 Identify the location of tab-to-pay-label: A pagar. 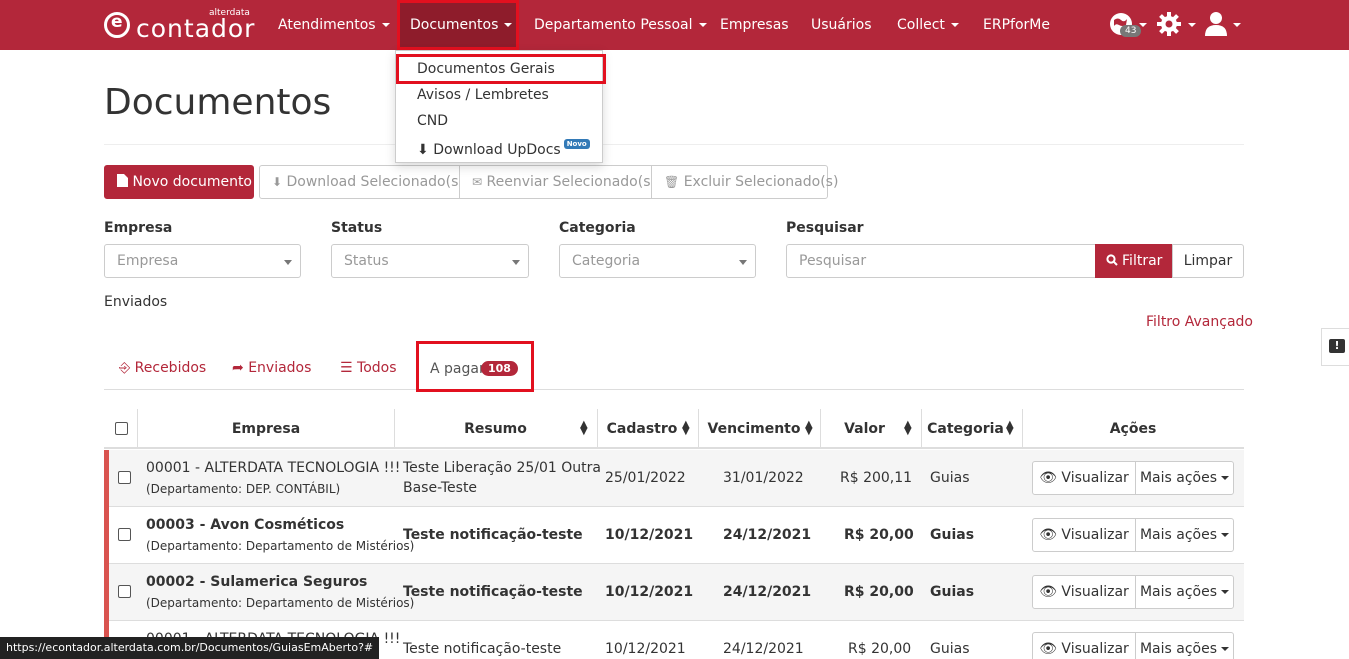
(457, 369).